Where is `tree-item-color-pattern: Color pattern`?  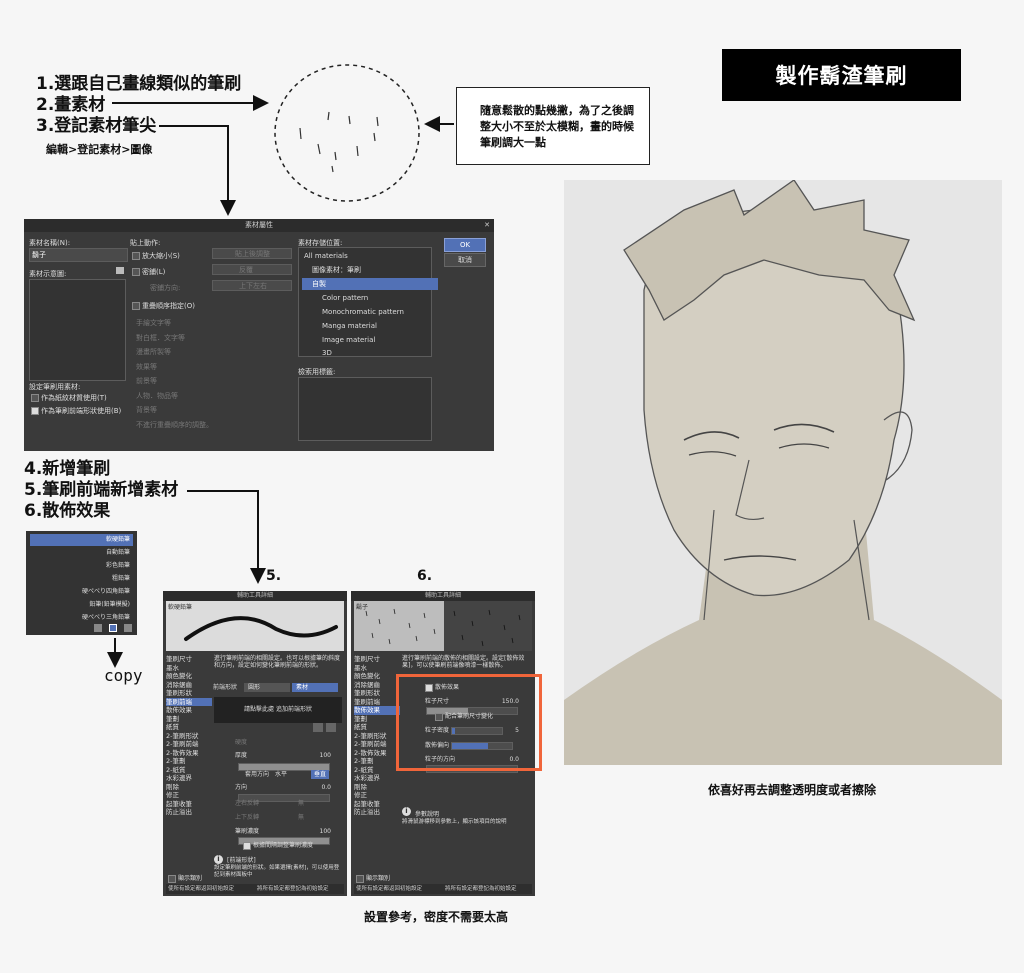 tree-item-color-pattern: Color pattern is located at coordinates (385, 298).